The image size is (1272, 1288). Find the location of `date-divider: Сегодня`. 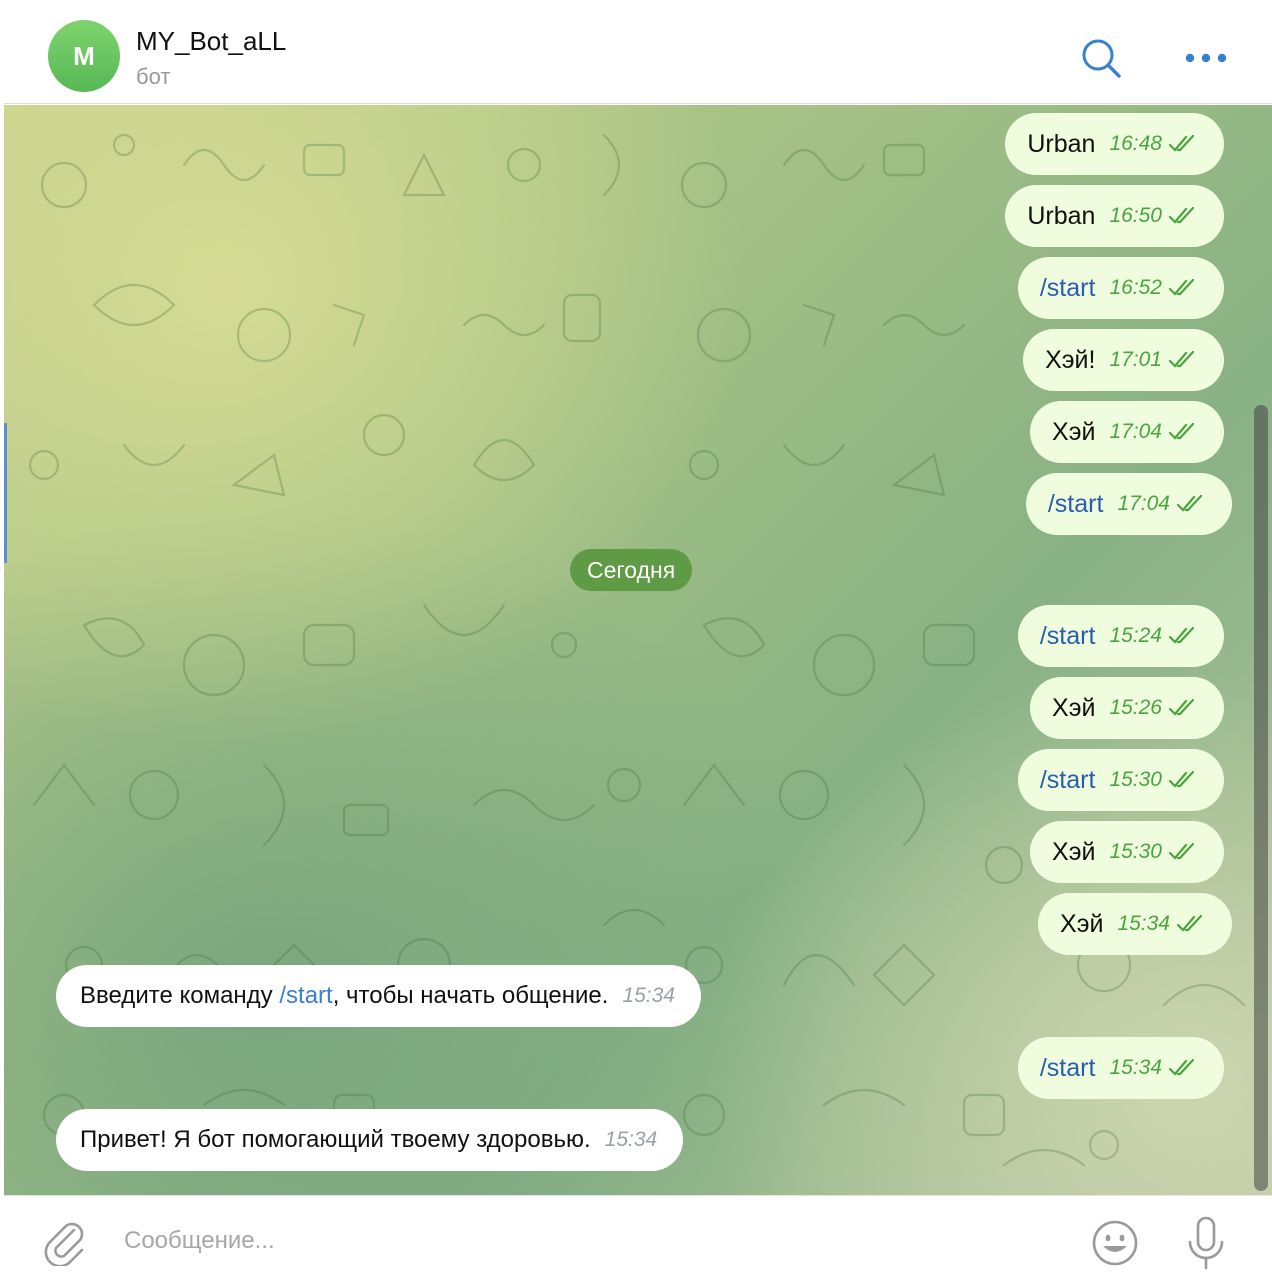

date-divider: Сегодня is located at coordinates (631, 570).